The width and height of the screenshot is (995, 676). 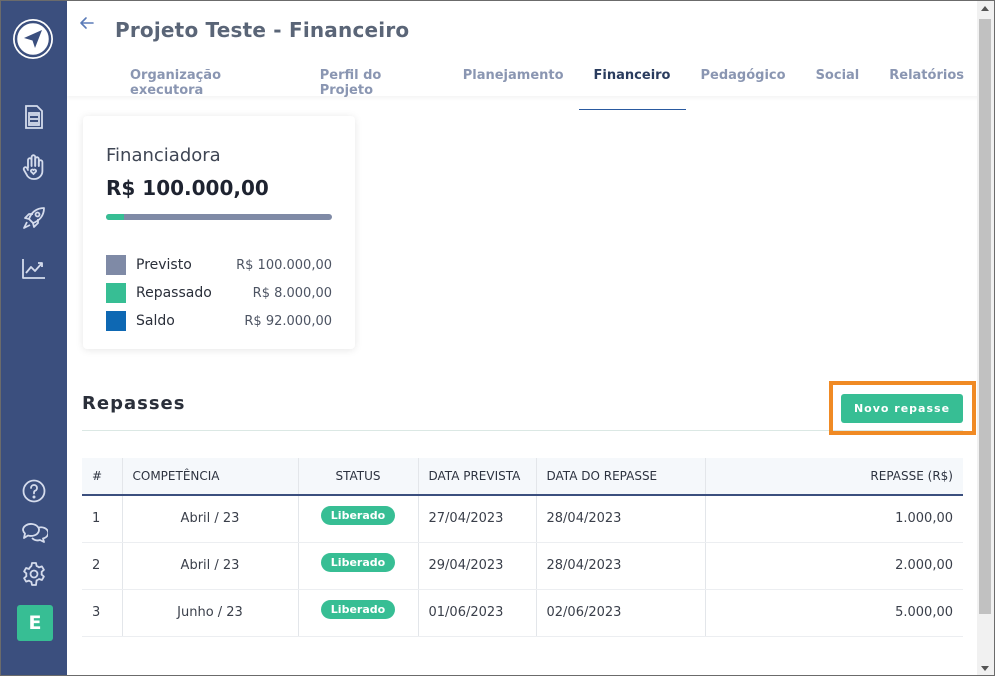 I want to click on column-header: STATUS, so click(x=357, y=477).